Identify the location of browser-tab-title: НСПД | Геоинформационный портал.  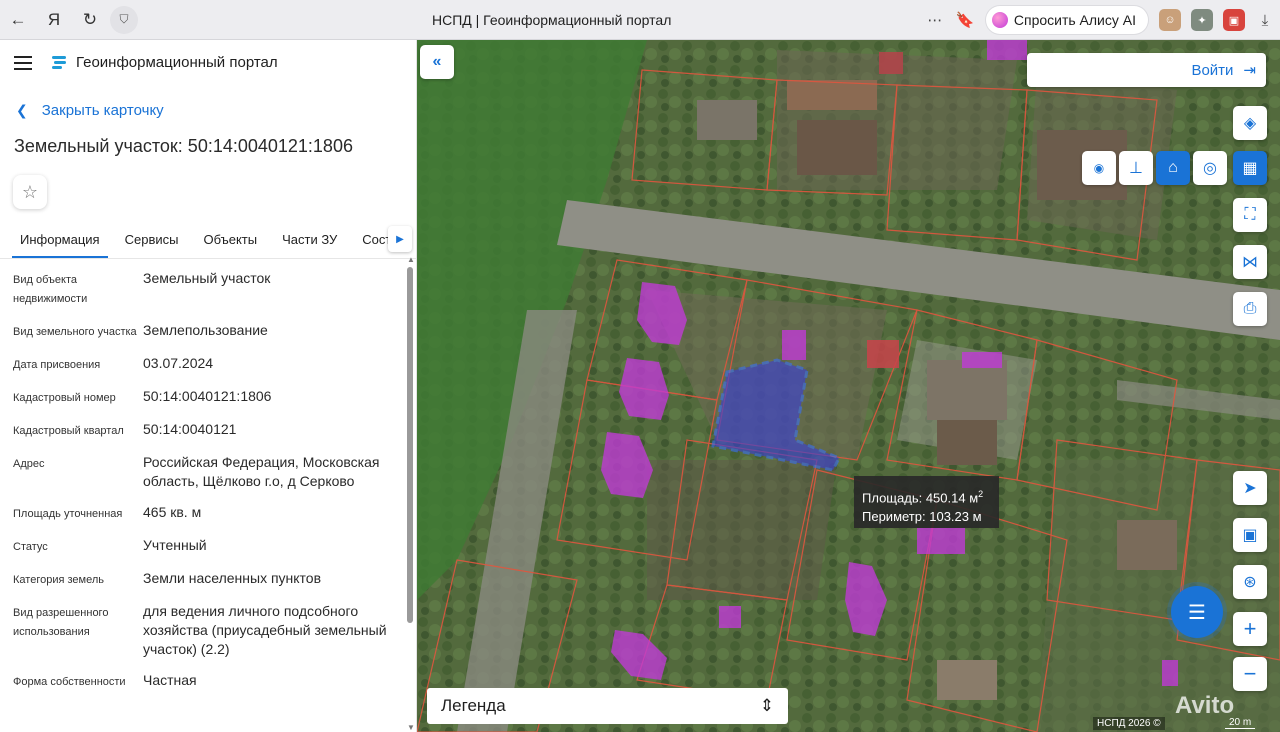
(551, 20).